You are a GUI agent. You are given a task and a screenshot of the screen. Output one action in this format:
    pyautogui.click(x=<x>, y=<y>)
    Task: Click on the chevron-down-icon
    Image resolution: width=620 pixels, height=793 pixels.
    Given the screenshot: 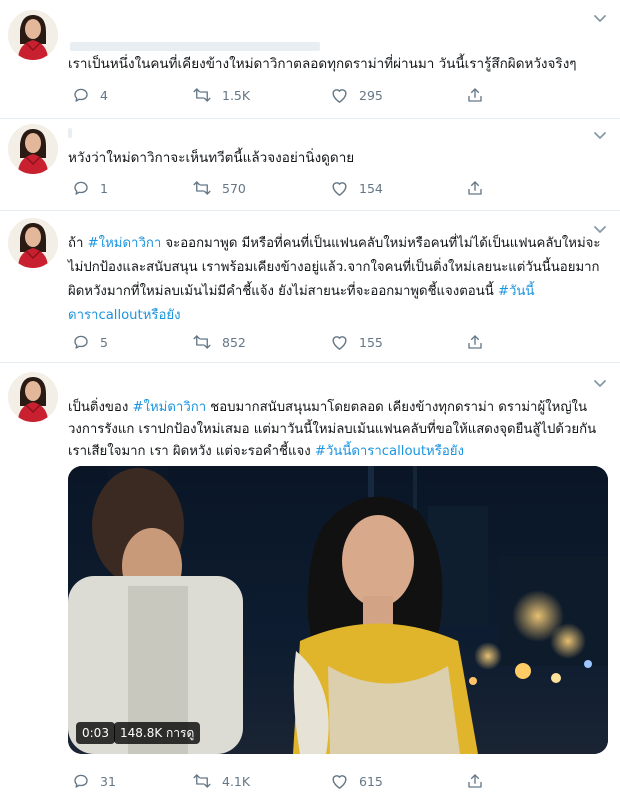 What is the action you would take?
    pyautogui.click(x=600, y=384)
    